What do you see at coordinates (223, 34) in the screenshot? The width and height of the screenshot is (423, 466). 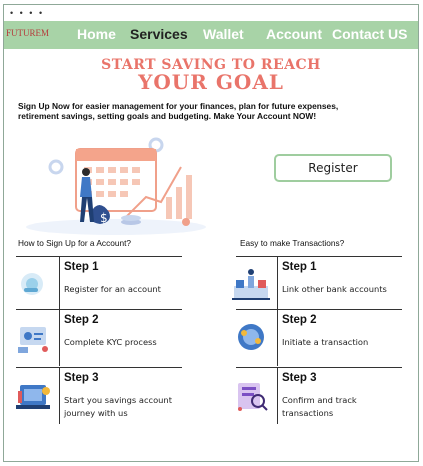 I see `nav-wallet: Wallet` at bounding box center [223, 34].